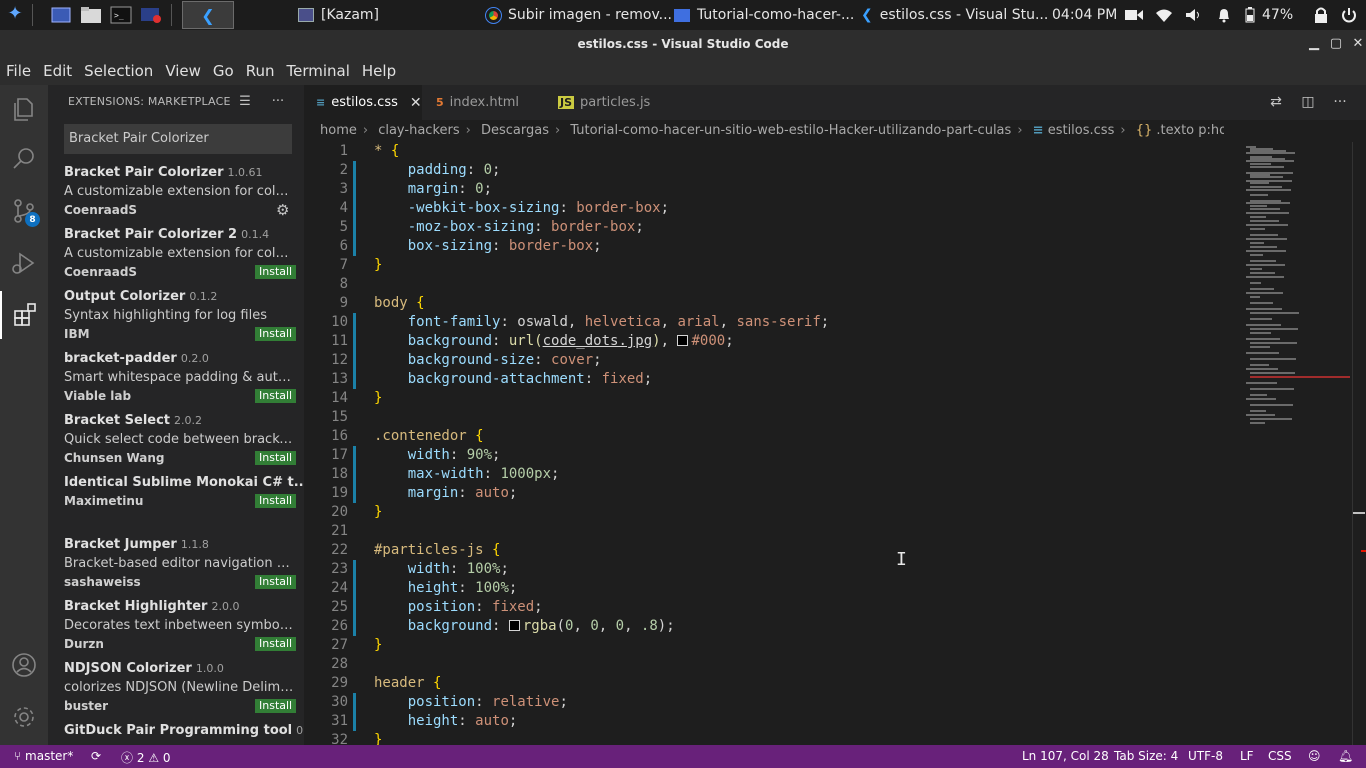 This screenshot has width=1366, height=768. Describe the element at coordinates (769, 550) in the screenshot. I see `code-line: 22 #particles-js {` at that location.